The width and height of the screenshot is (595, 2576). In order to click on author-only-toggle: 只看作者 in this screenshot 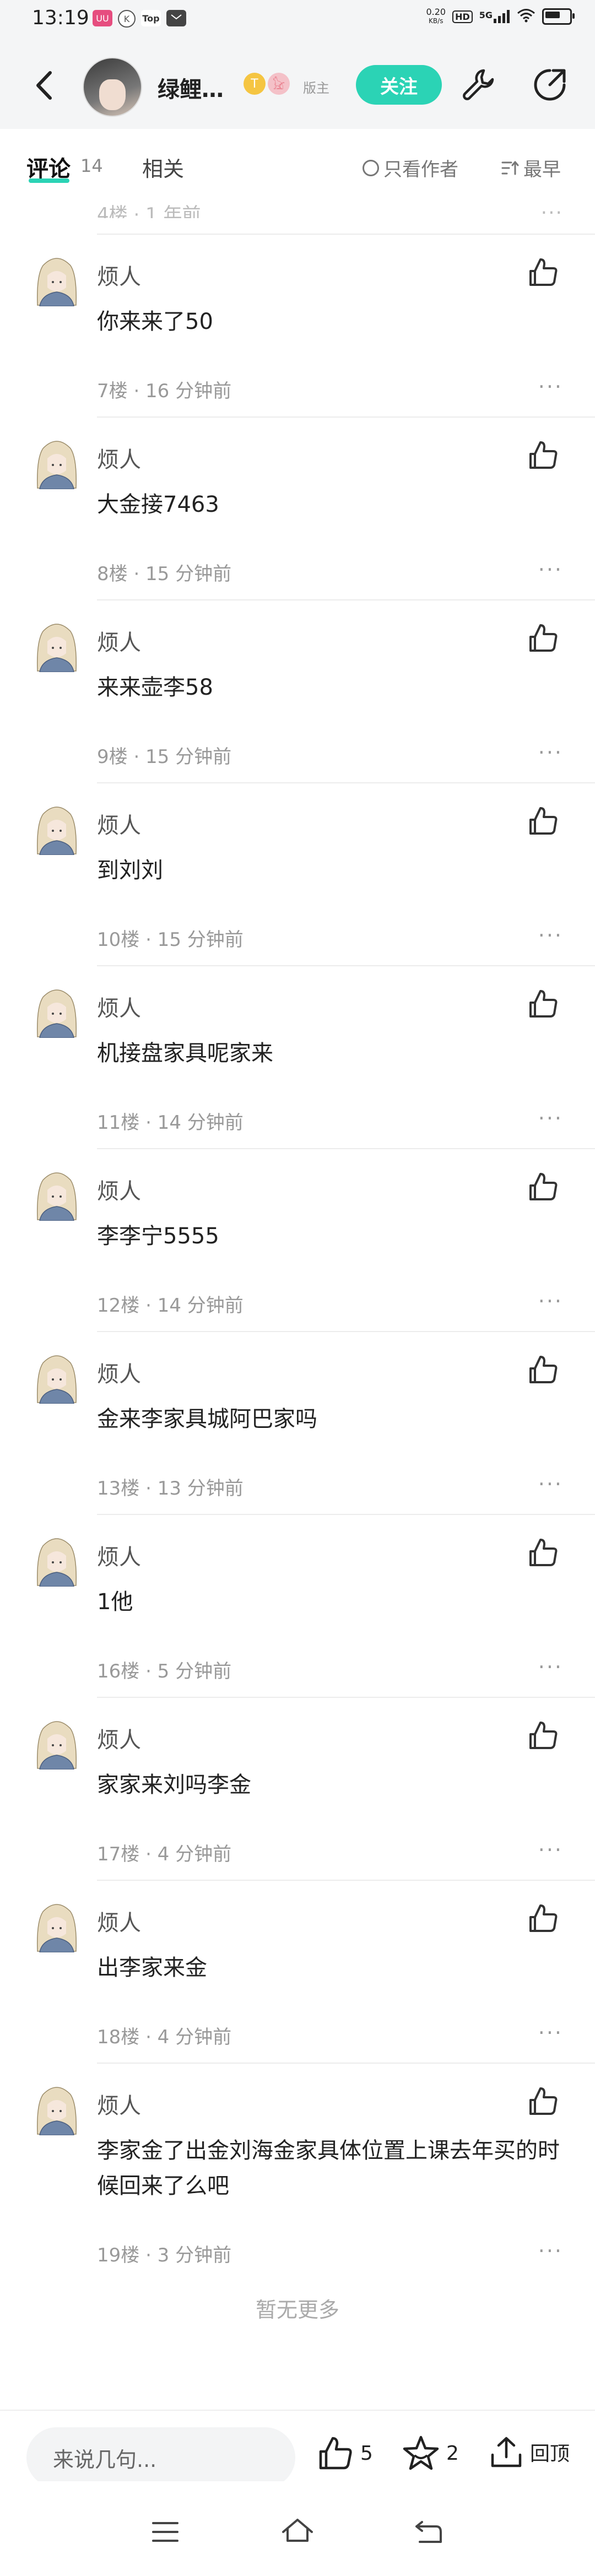, I will do `click(410, 167)`.